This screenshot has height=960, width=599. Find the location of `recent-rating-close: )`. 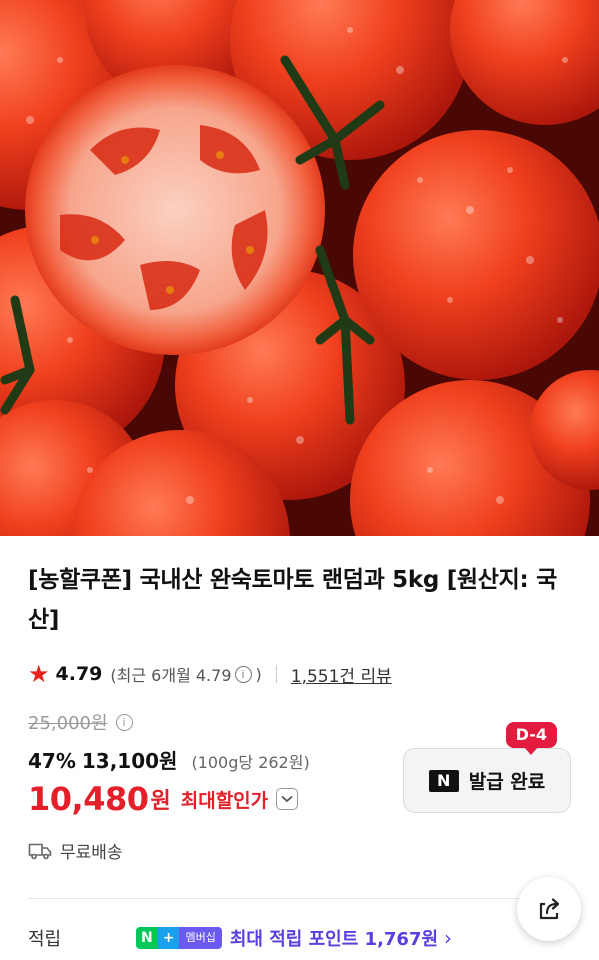

recent-rating-close: ) is located at coordinates (258, 674).